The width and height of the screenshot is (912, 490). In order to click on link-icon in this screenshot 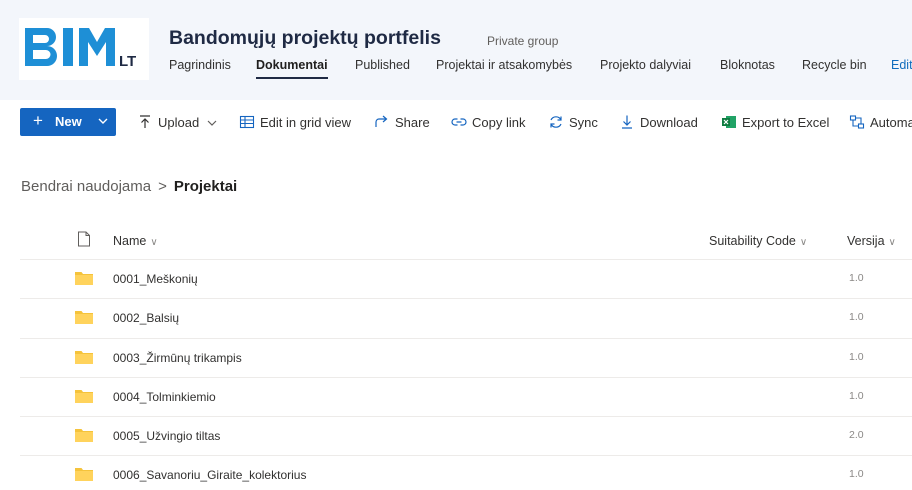, I will do `click(459, 122)`.